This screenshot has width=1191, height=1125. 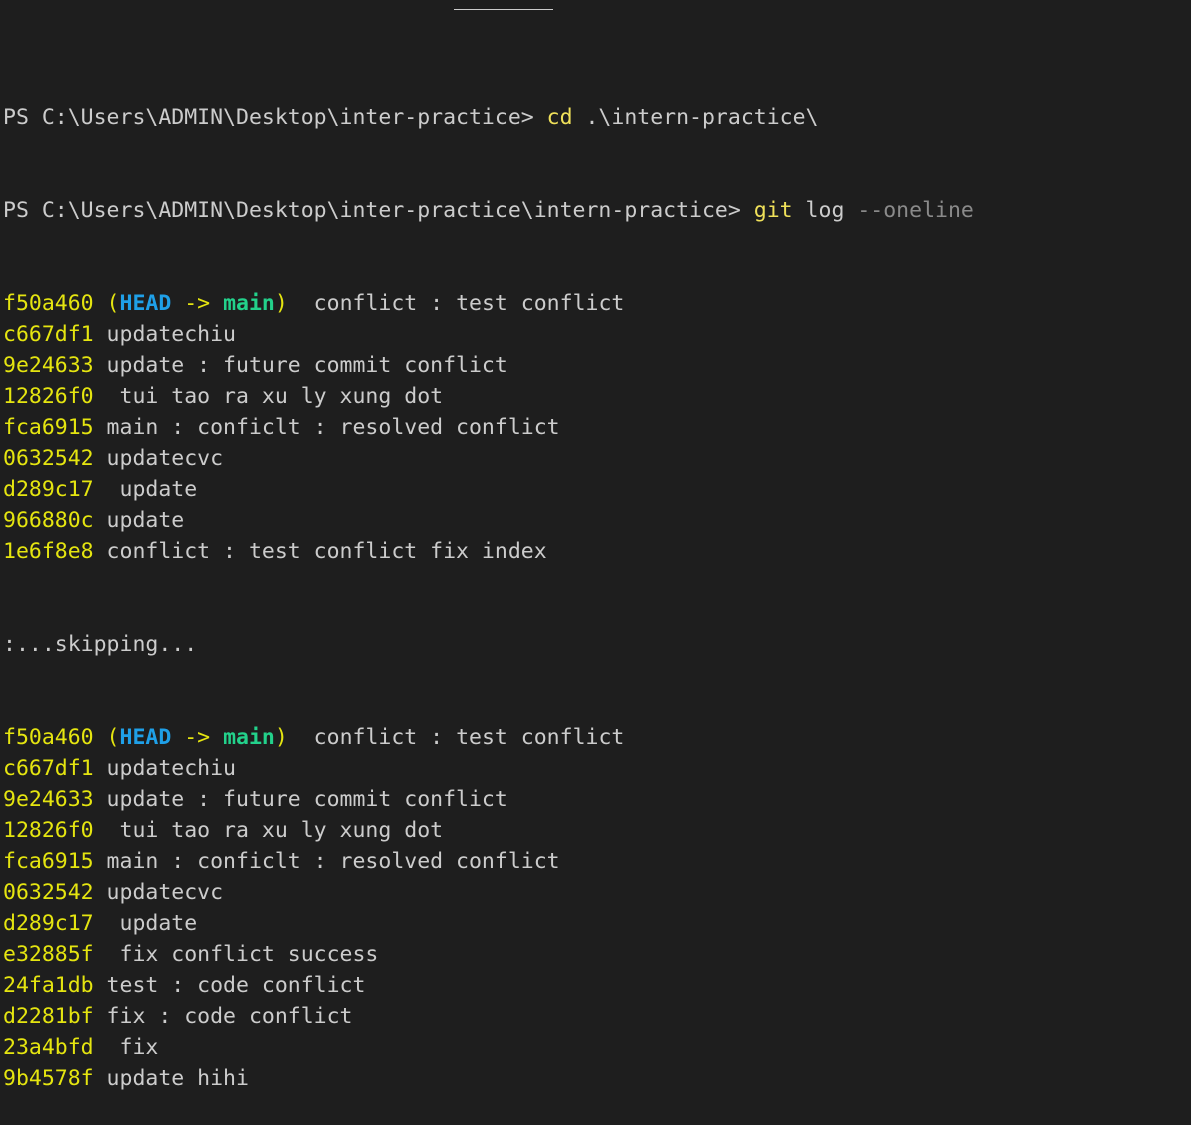 What do you see at coordinates (825, 210) in the screenshot?
I see `command-args: log` at bounding box center [825, 210].